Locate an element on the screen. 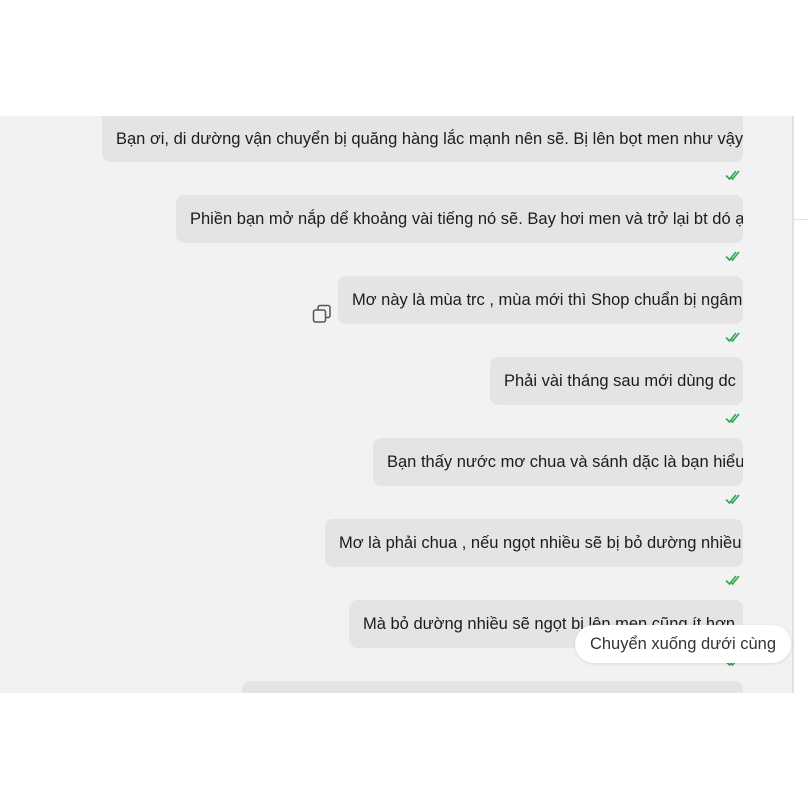  message-bubble-partial is located at coordinates (492, 687).